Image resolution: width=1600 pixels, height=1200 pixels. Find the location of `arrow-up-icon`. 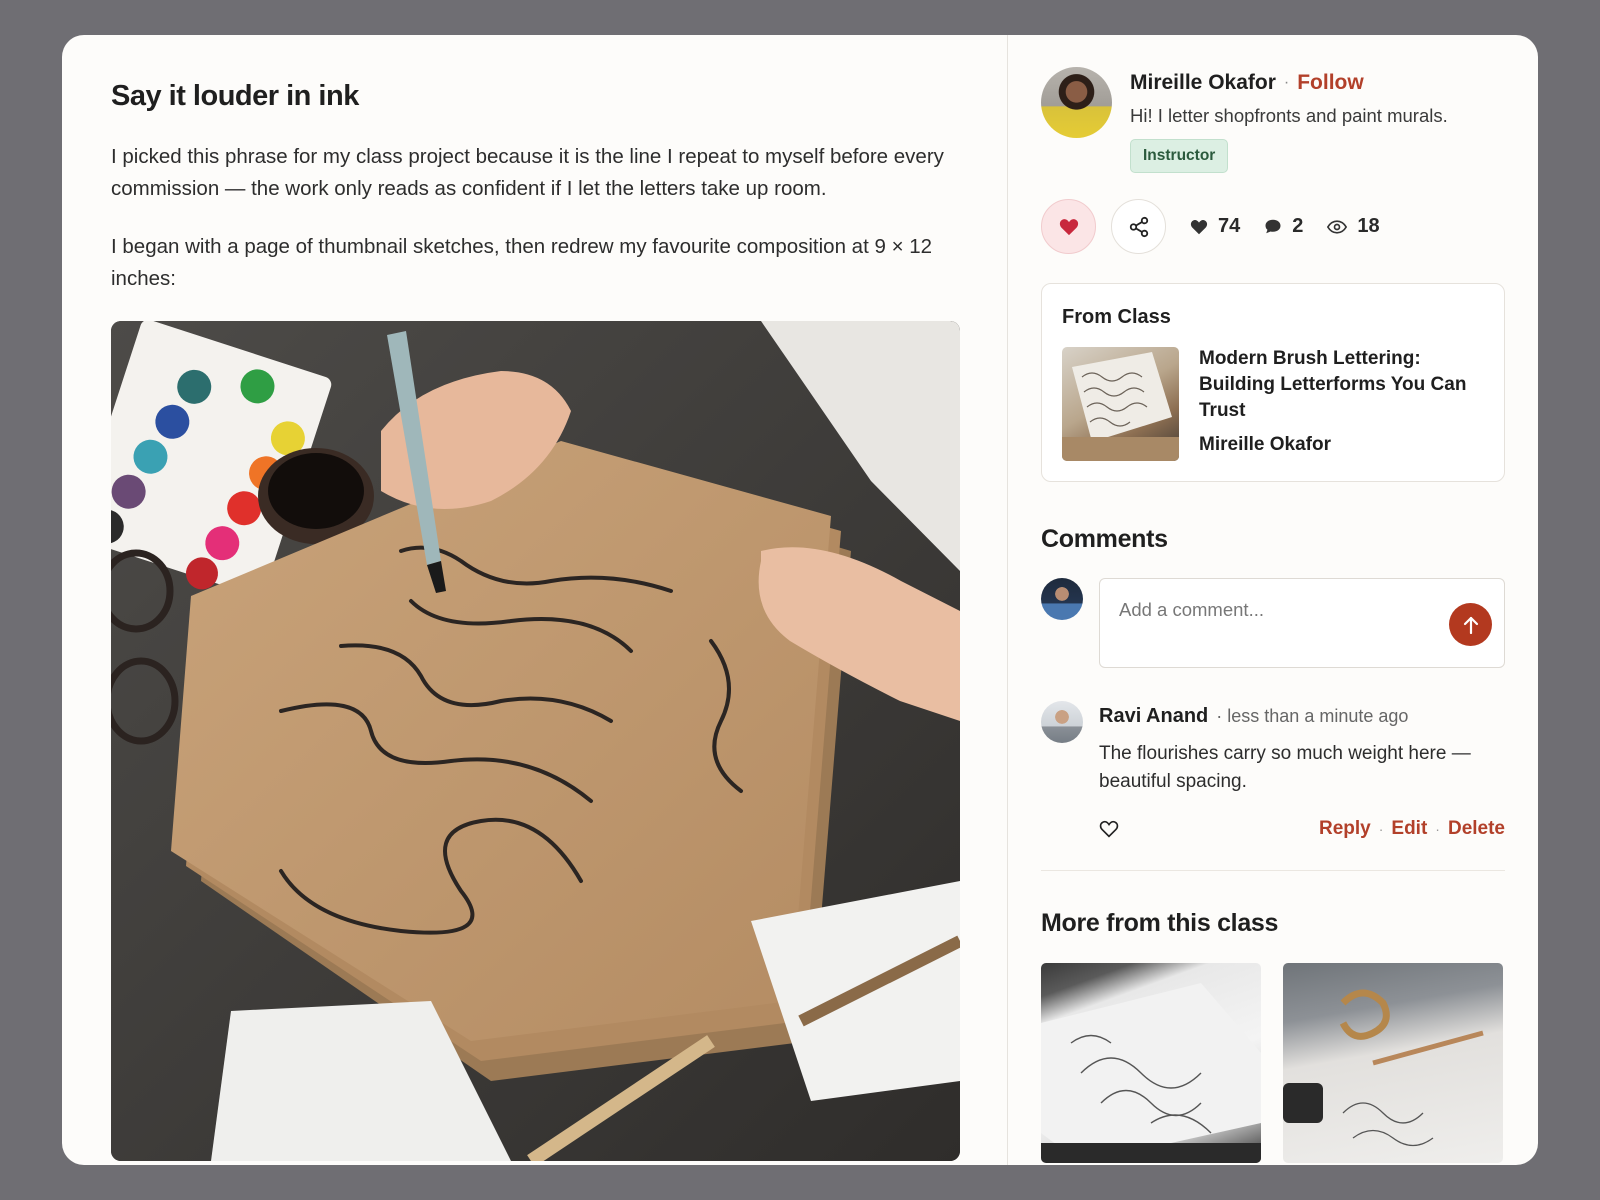

arrow-up-icon is located at coordinates (1470, 625).